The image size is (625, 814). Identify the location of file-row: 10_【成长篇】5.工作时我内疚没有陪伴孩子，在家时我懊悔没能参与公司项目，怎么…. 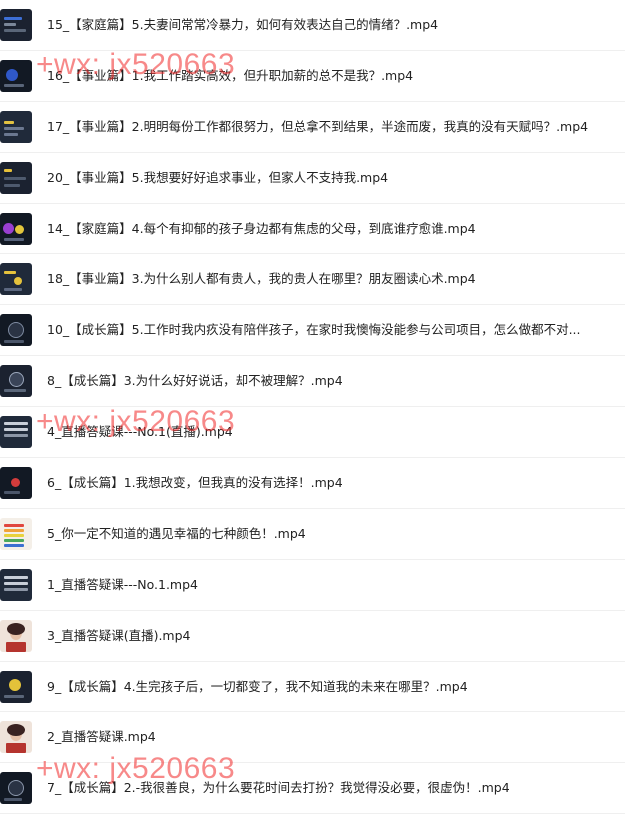
(312, 331).